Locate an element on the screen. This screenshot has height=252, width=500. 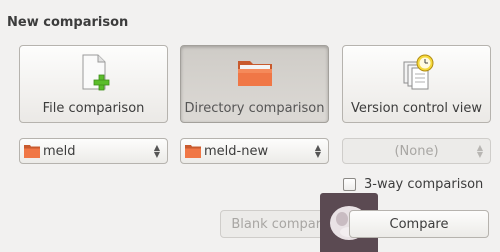
file-comparison-label: File comparison is located at coordinates (93, 108).